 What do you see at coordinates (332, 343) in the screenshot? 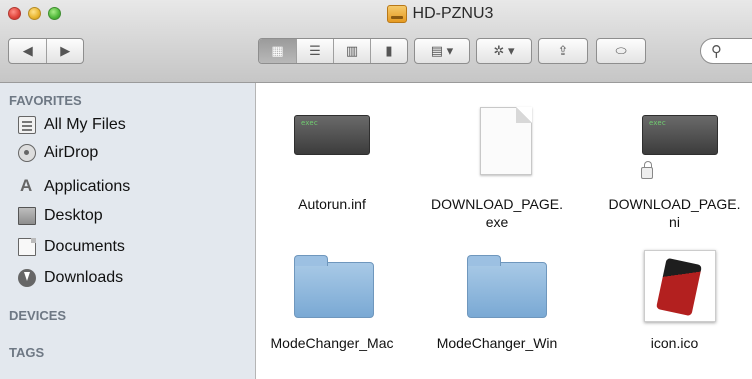
I see `file-name: ModeChanger_Mac` at bounding box center [332, 343].